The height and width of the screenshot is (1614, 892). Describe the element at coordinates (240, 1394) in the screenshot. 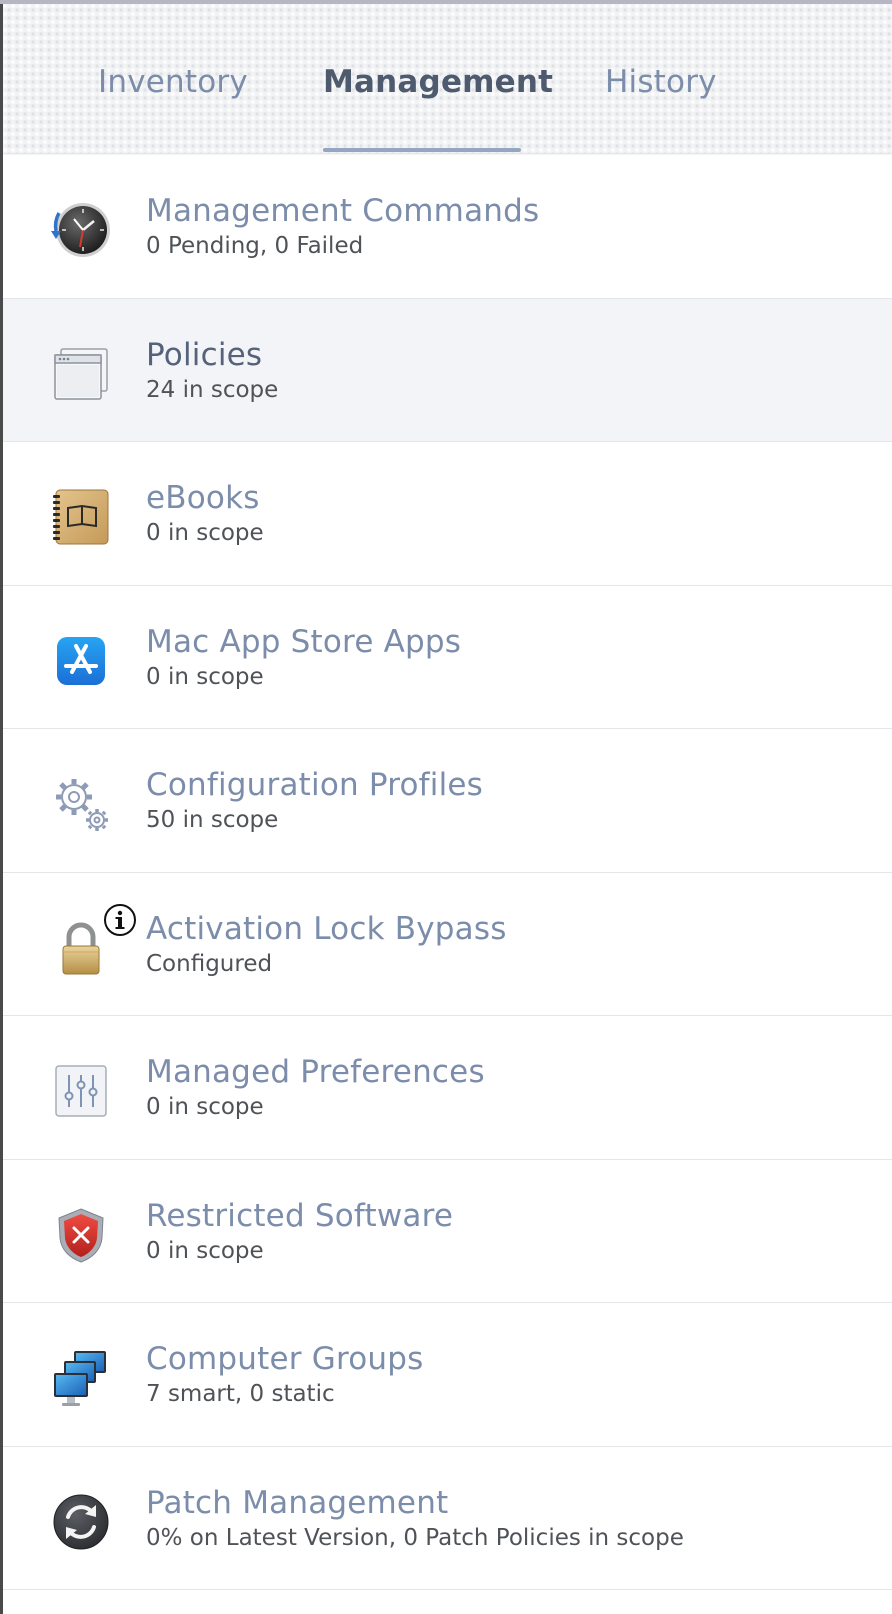

I see `item-subtitle: 7 smart, 0 static` at that location.